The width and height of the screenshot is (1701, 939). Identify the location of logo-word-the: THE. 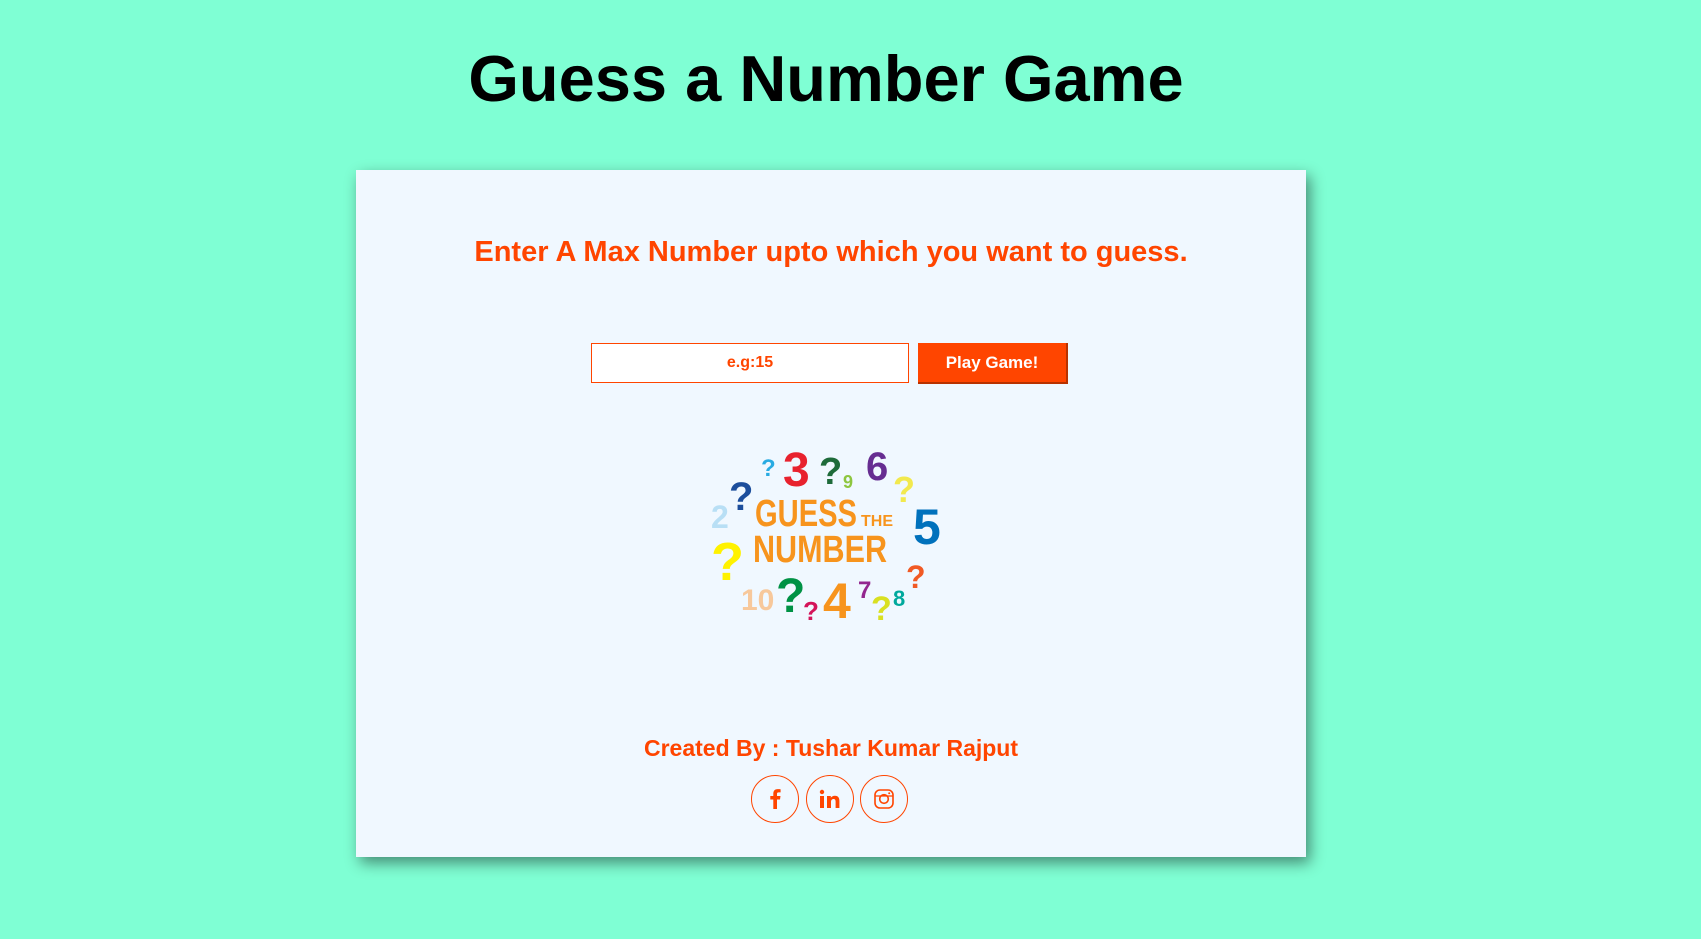
(877, 521).